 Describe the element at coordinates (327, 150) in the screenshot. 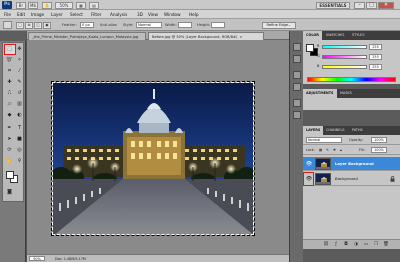

I see `lock-pixels-icon: ✎` at that location.